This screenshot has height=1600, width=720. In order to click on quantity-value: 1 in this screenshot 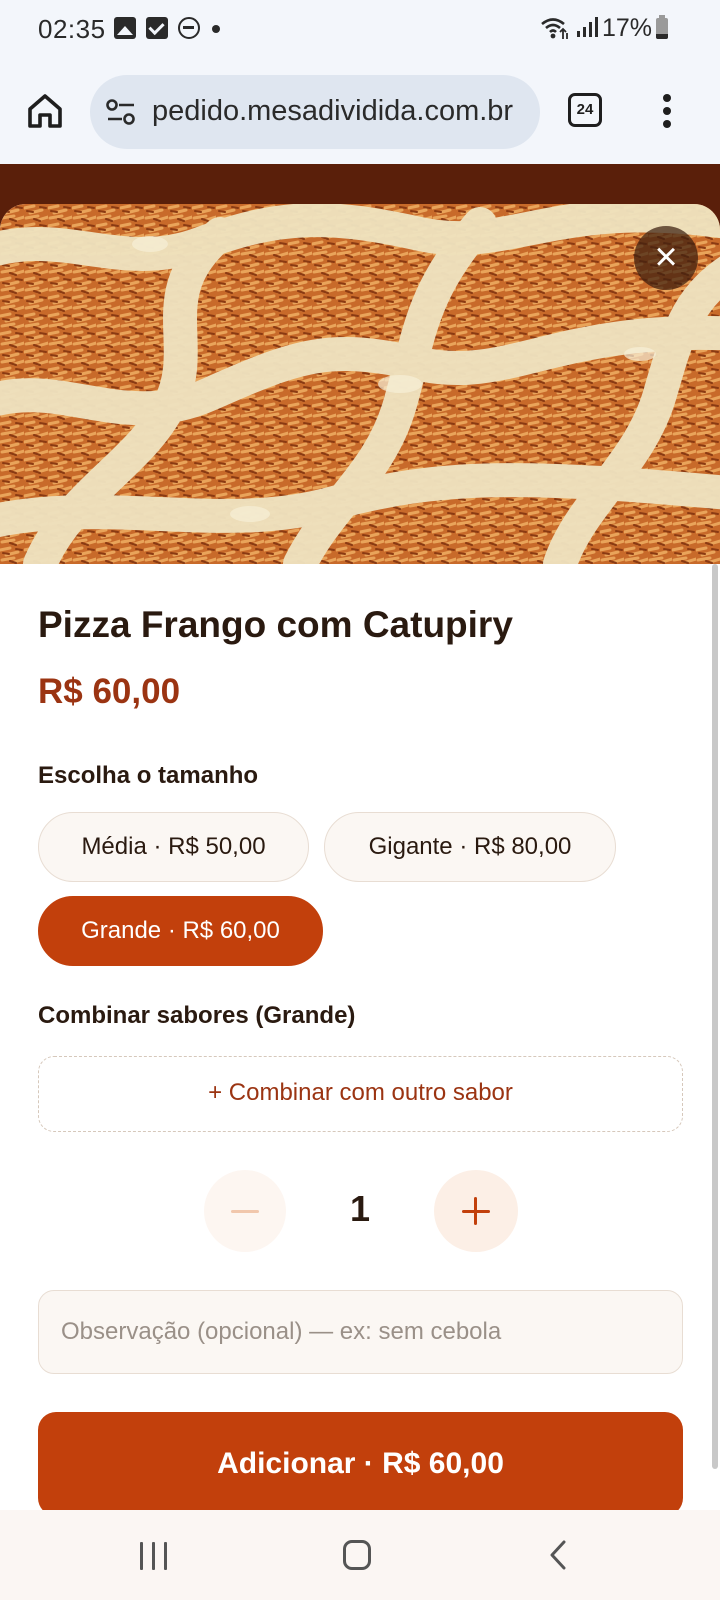, I will do `click(360, 1208)`.